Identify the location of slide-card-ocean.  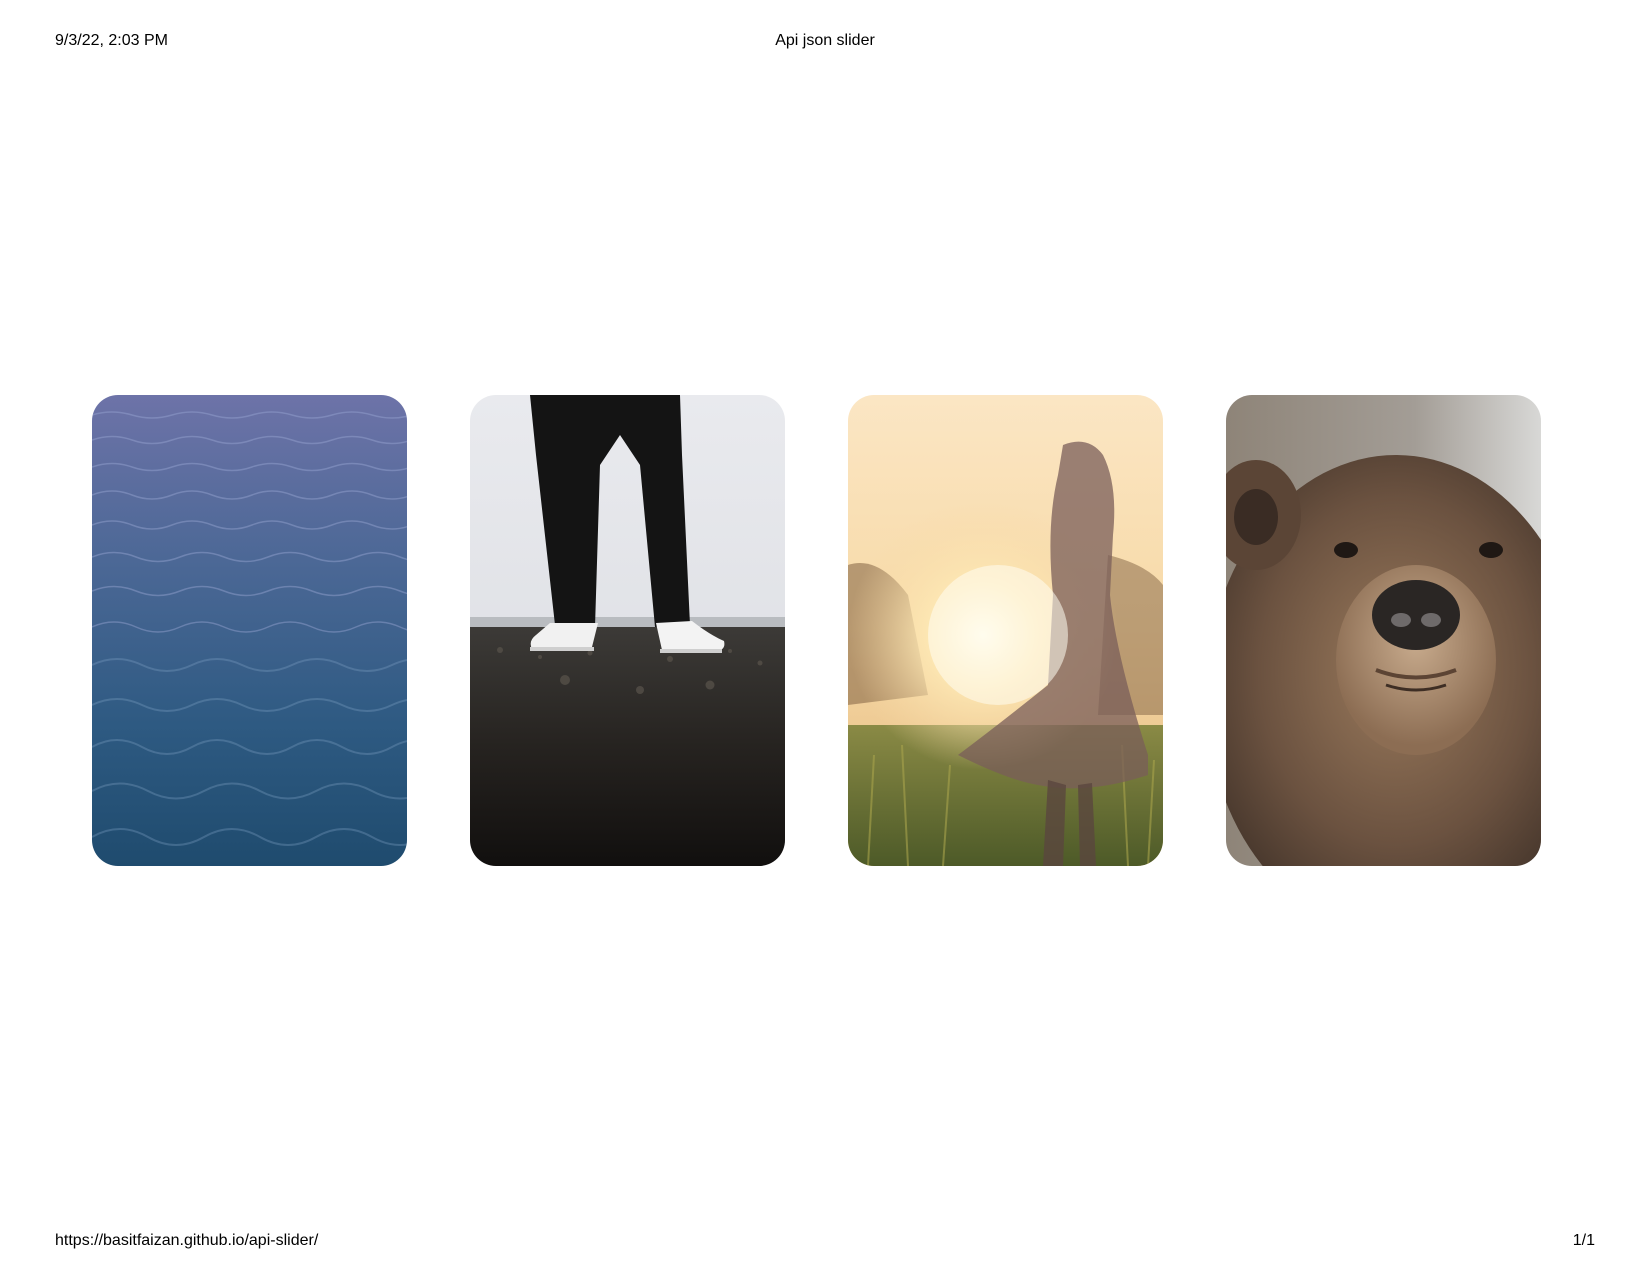
(249, 630).